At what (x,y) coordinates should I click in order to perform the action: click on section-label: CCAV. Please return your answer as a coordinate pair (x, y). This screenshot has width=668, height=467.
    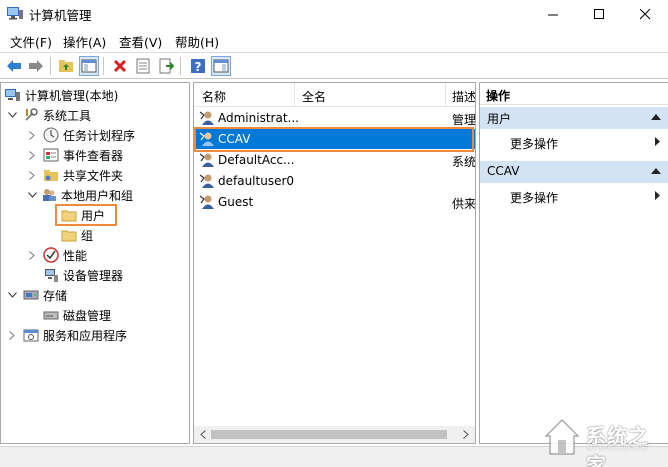
    Looking at the image, I should click on (503, 171).